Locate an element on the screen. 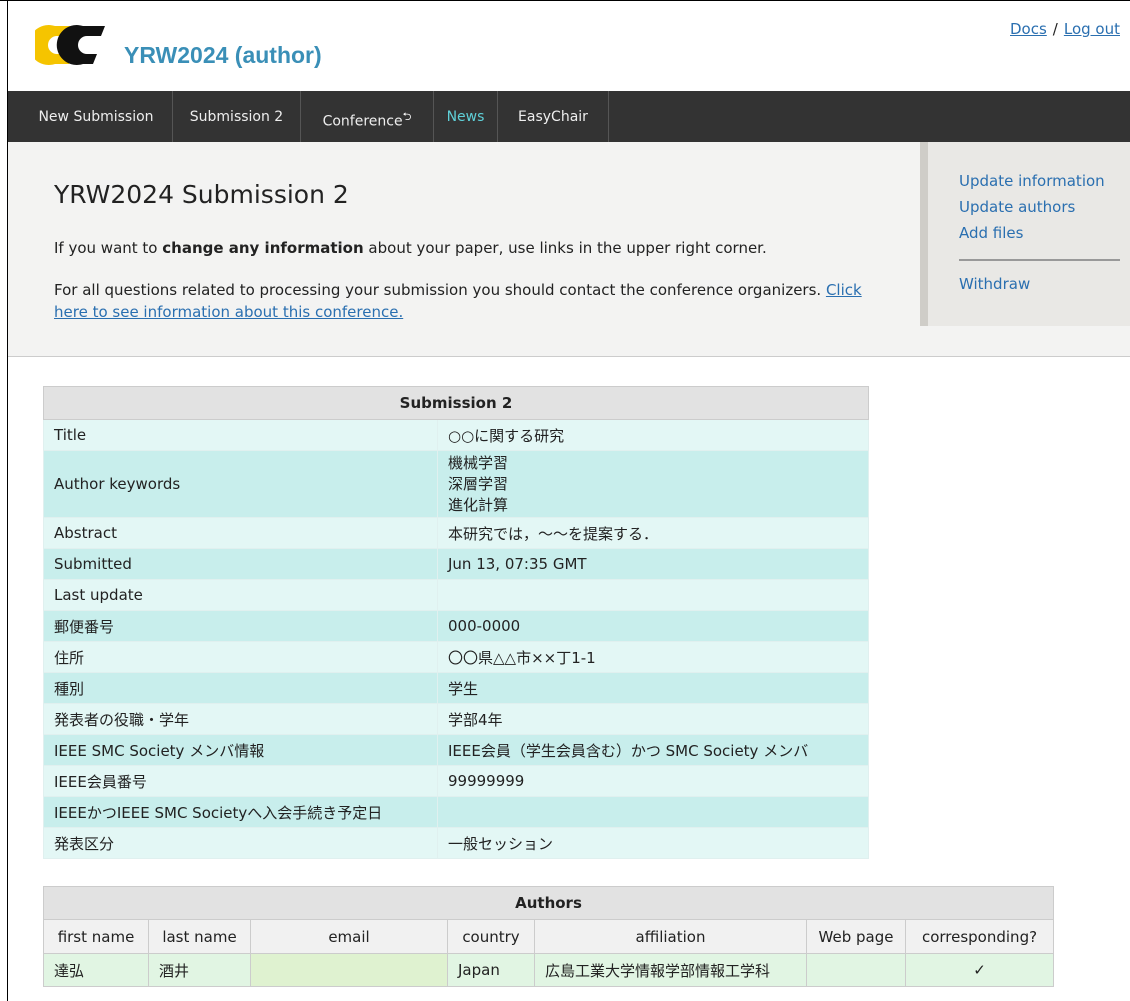 The height and width of the screenshot is (1001, 1130). row-value: 本研究では，～～を提案する． is located at coordinates (653, 533).